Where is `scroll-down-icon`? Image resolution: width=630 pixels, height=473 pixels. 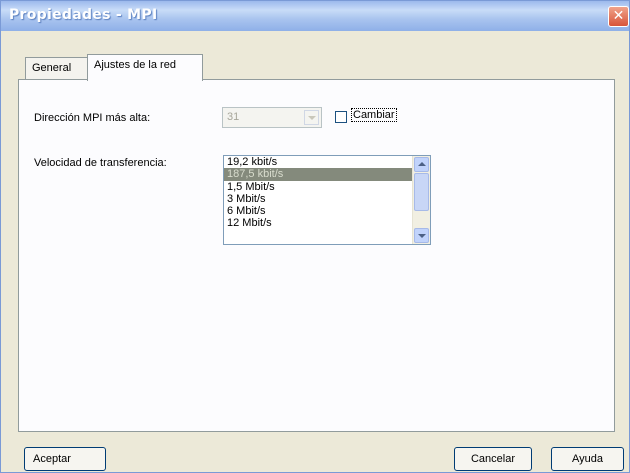
scroll-down-icon is located at coordinates (421, 235).